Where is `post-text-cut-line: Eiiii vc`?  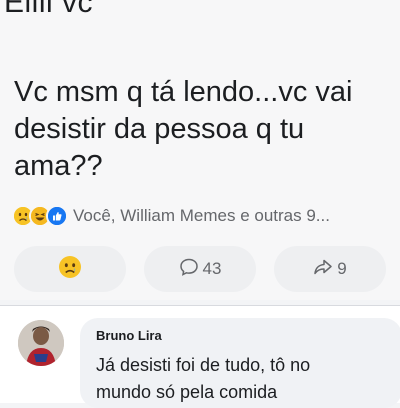 post-text-cut-line: Eiiii vc is located at coordinates (49, 9).